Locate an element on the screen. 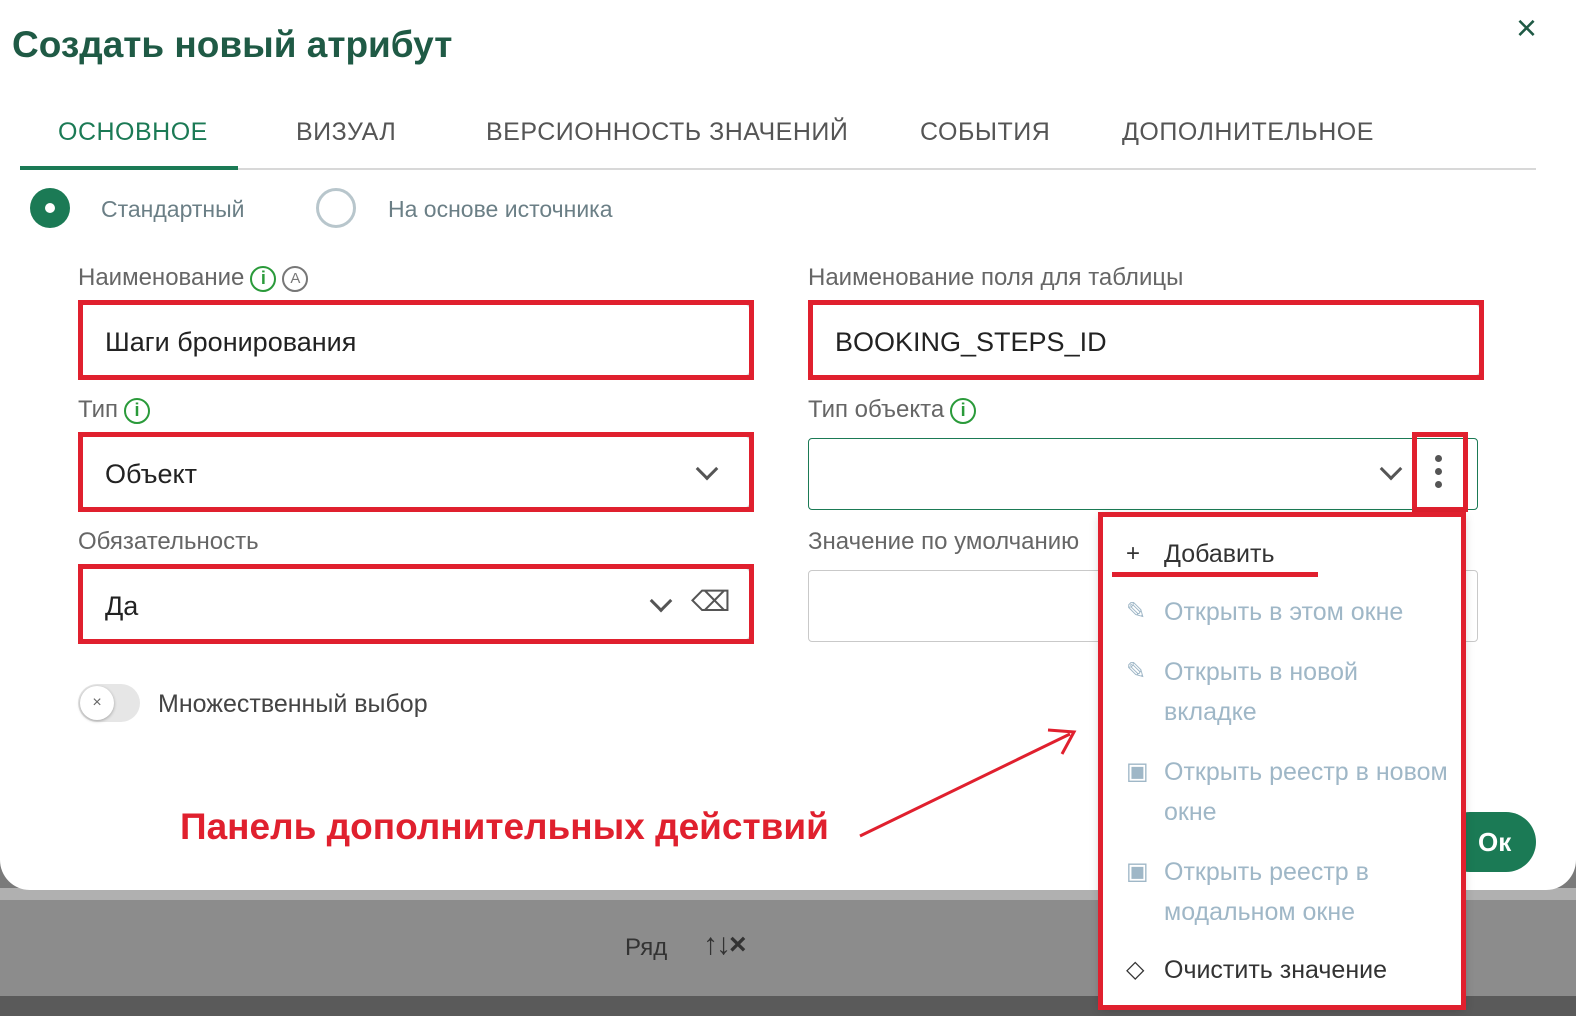 The width and height of the screenshot is (1576, 1016). plus-icon: + is located at coordinates (1133, 553).